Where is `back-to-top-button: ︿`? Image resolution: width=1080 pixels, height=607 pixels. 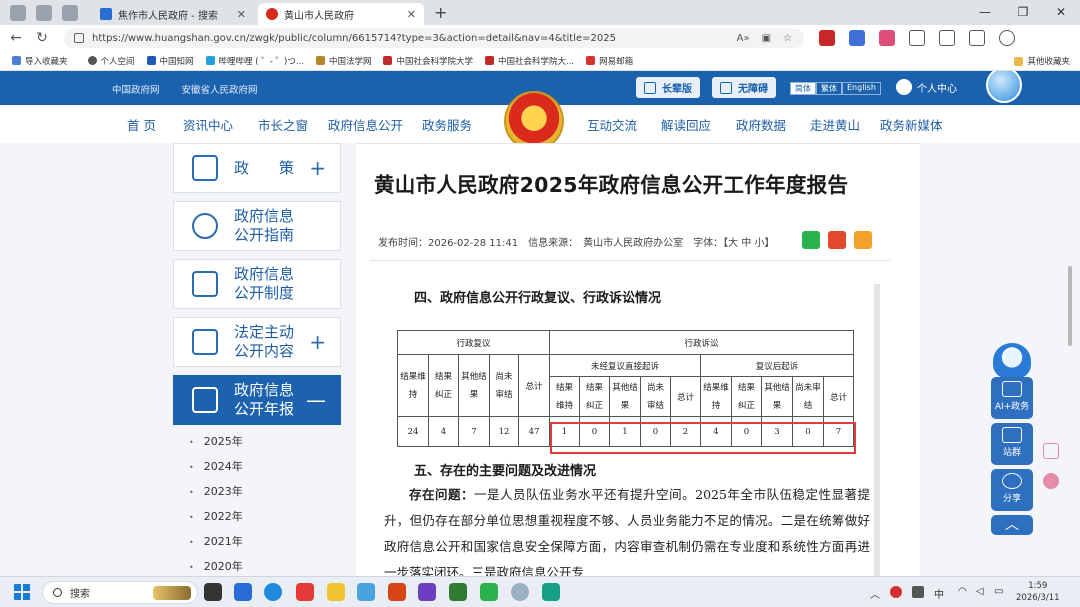
back-to-top-button: ︿ is located at coordinates (1012, 525).